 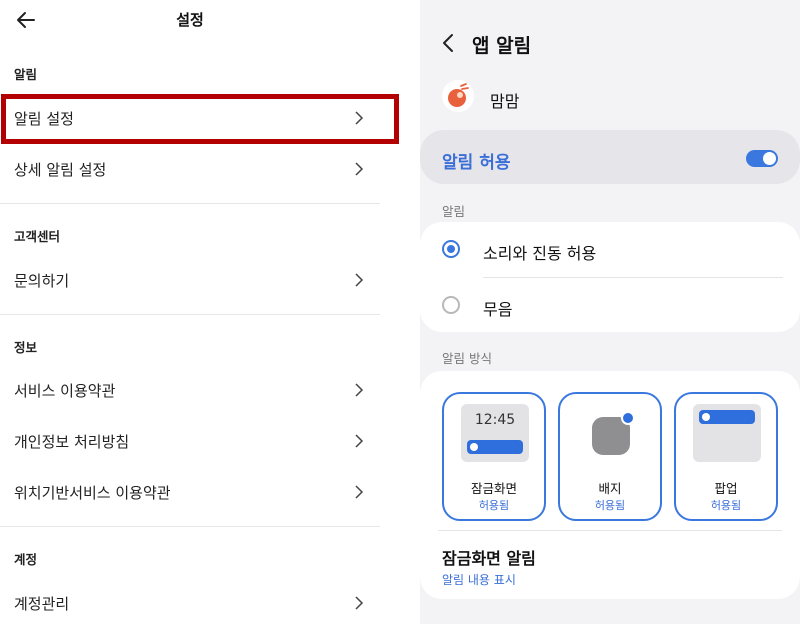 I want to click on badge-dot-icon, so click(x=628, y=418).